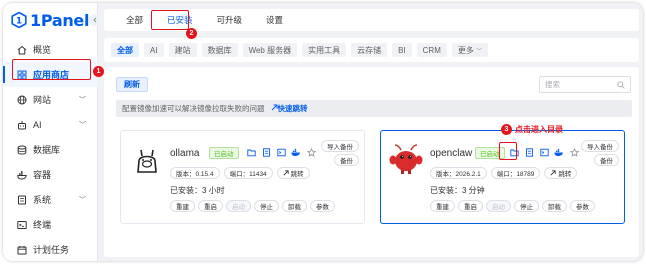 The width and height of the screenshot is (646, 264). I want to click on app-name: openclaw, so click(451, 153).